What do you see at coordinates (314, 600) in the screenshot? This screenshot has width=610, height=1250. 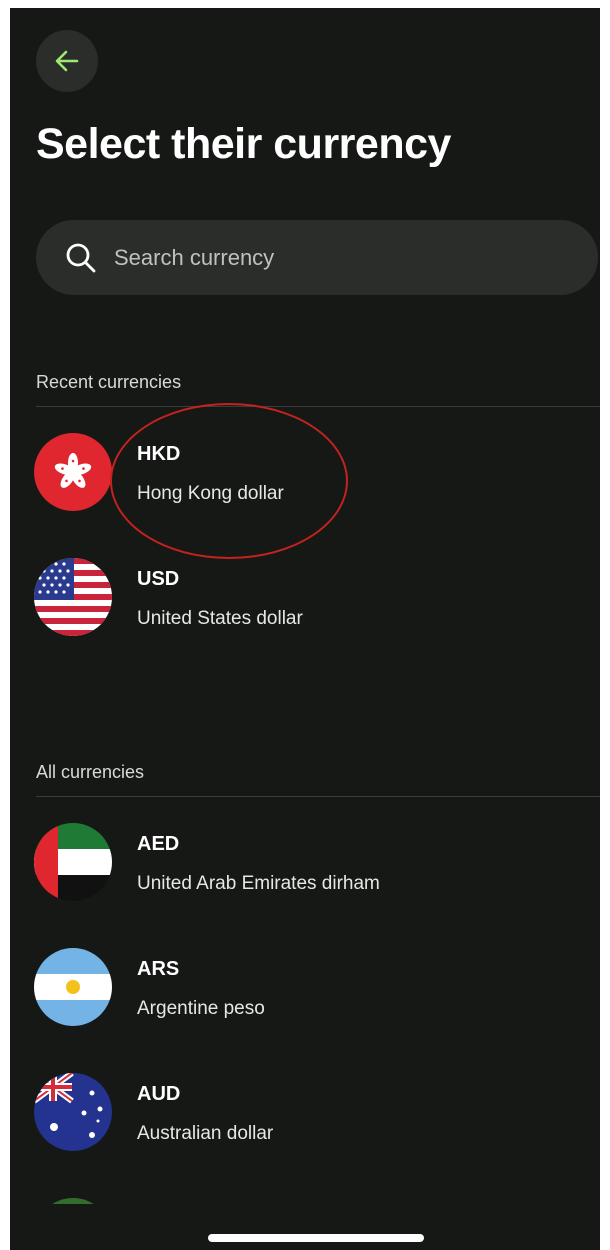 I see `currency-row-usd: USD United States dollar` at bounding box center [314, 600].